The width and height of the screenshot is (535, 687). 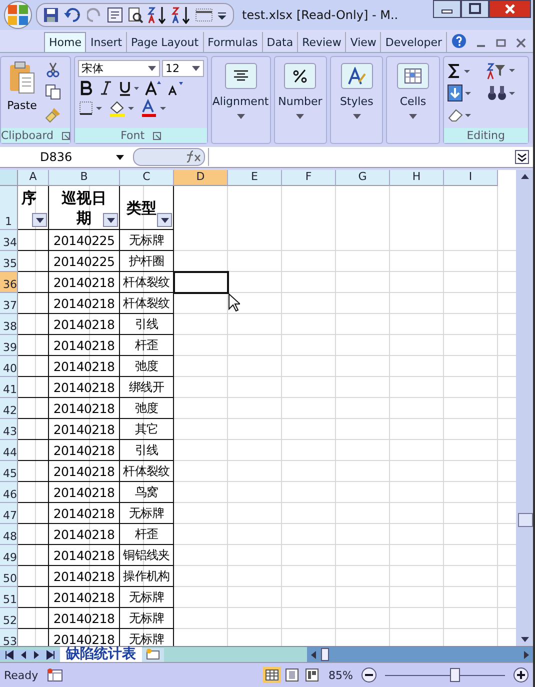 What do you see at coordinates (471, 178) in the screenshot?
I see `column-header: I` at bounding box center [471, 178].